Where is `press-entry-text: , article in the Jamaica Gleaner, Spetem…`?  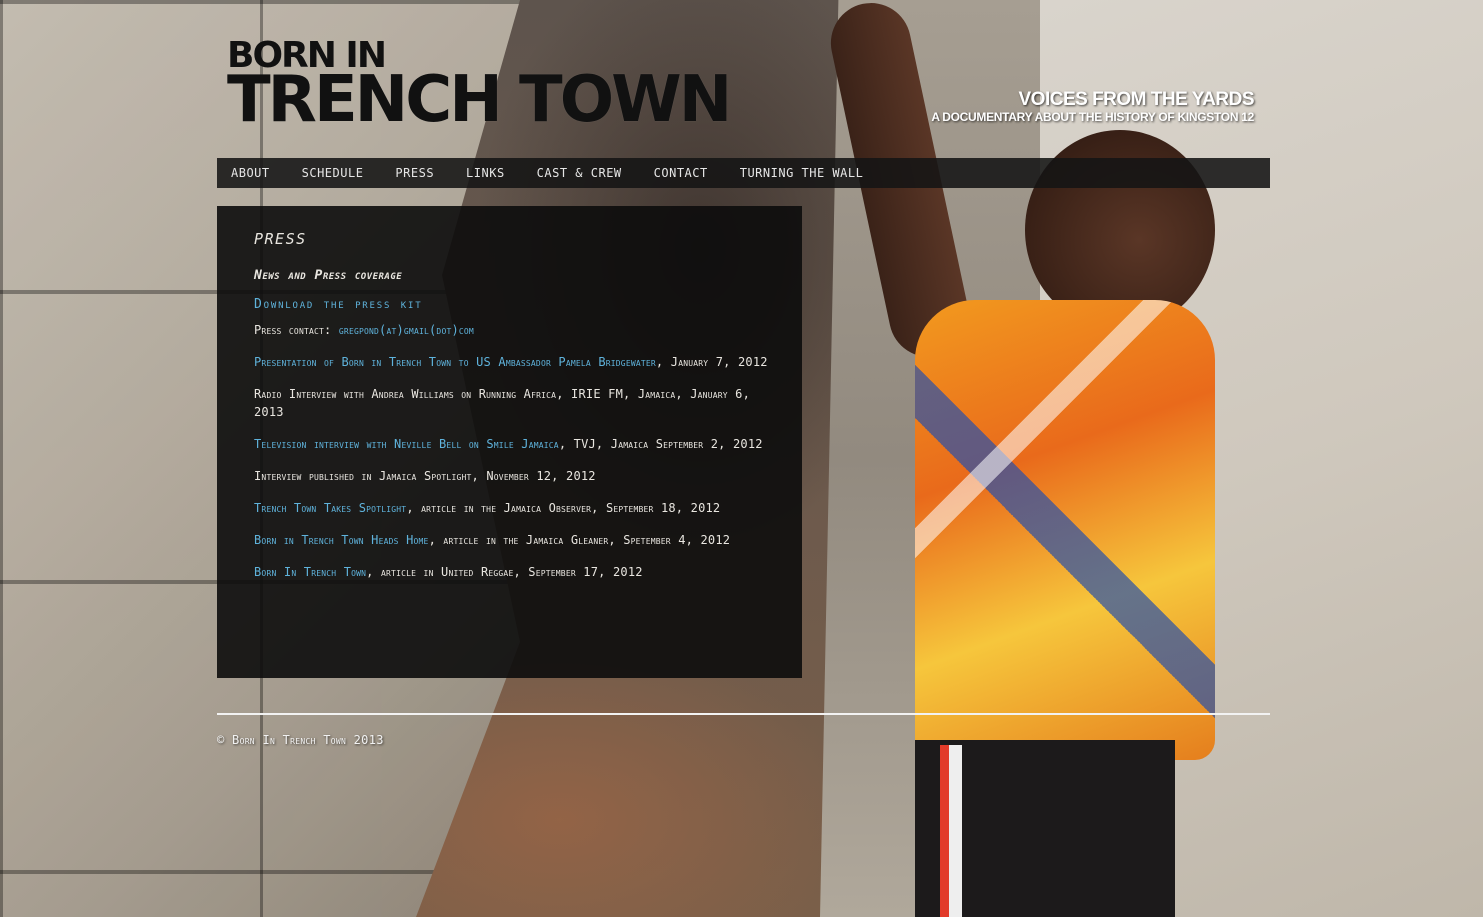 press-entry-text: , article in the Jamaica Gleaner, Spetem… is located at coordinates (579, 540).